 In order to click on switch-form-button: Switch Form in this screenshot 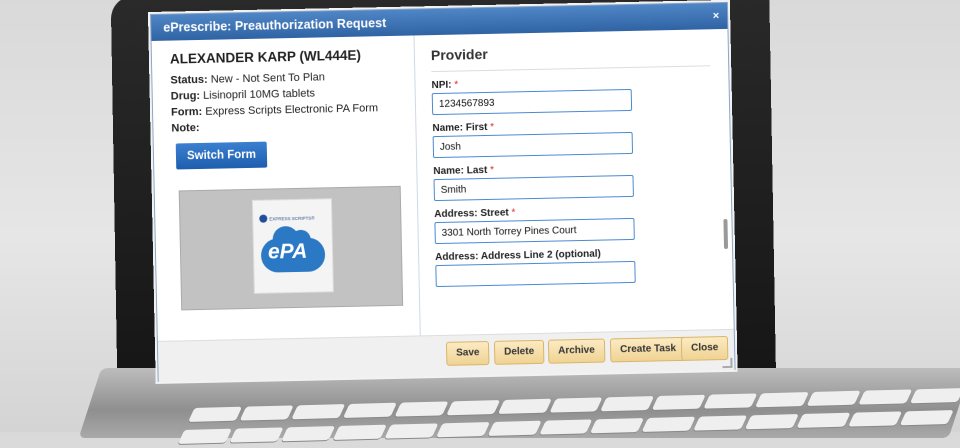, I will do `click(221, 155)`.